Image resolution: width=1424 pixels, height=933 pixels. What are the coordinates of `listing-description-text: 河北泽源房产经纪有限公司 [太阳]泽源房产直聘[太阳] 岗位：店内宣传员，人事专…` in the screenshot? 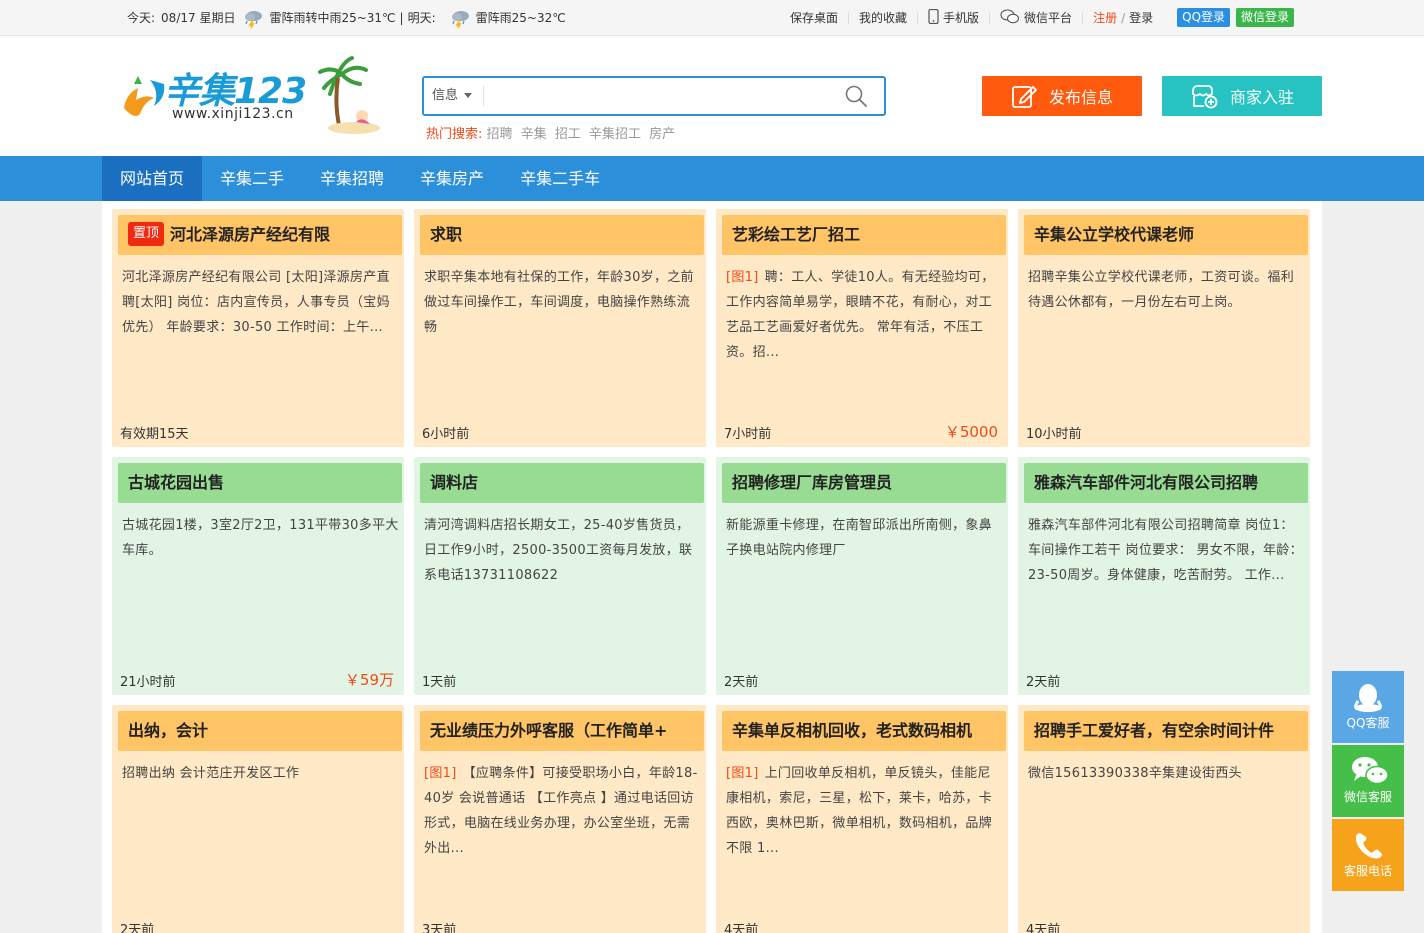 It's located at (256, 302).